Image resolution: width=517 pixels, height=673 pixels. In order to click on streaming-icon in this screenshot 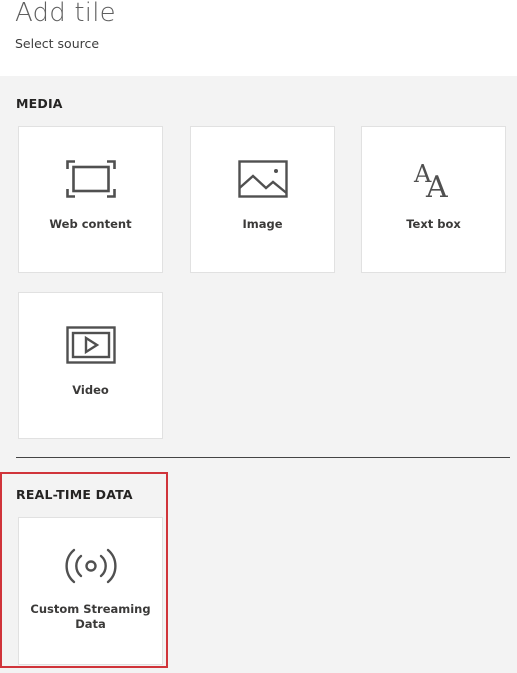, I will do `click(90, 566)`.